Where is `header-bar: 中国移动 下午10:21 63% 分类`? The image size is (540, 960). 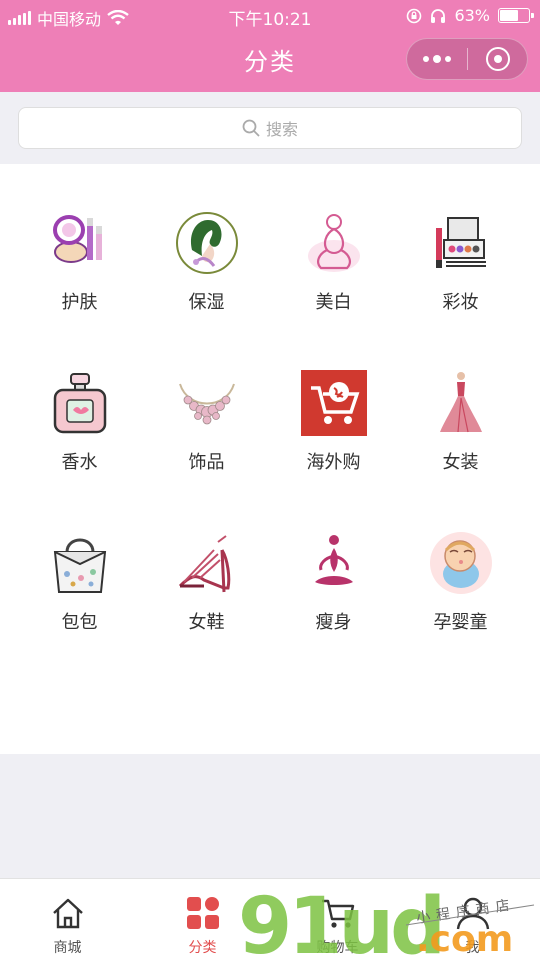
header-bar: 中国移动 下午10:21 63% 分类 is located at coordinates (270, 46).